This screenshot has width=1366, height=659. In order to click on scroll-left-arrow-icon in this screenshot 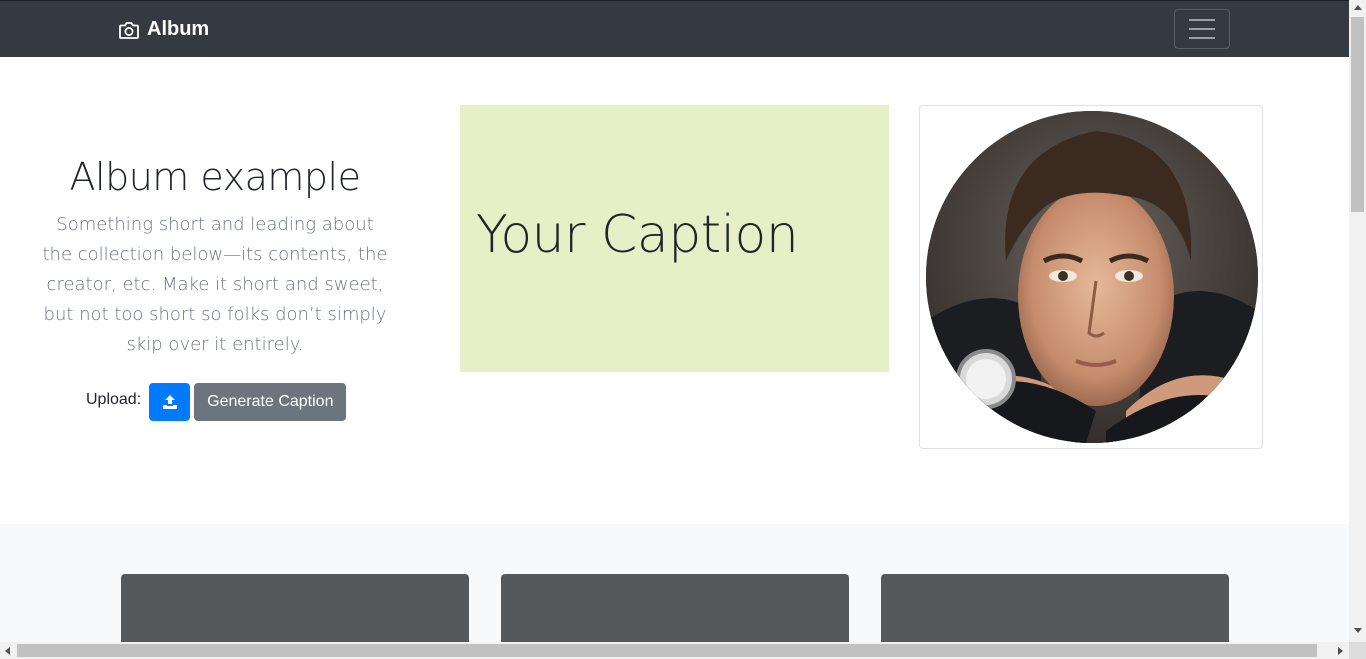, I will do `click(7, 651)`.